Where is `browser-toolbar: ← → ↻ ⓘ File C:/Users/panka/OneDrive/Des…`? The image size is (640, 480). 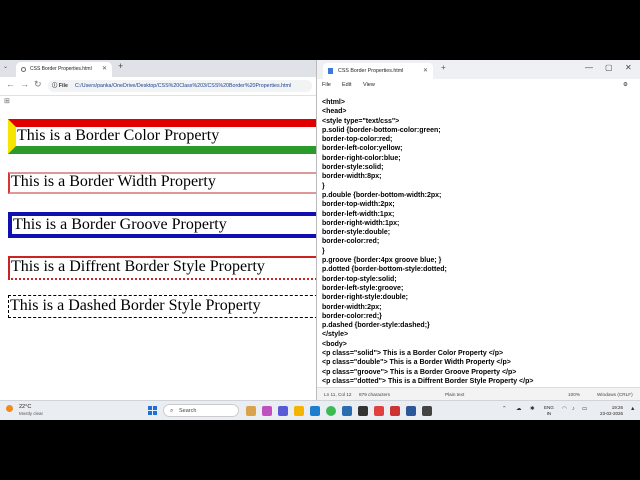 browser-toolbar: ← → ↻ ⓘ File C:/Users/panka/OneDrive/Des… is located at coordinates (158, 86).